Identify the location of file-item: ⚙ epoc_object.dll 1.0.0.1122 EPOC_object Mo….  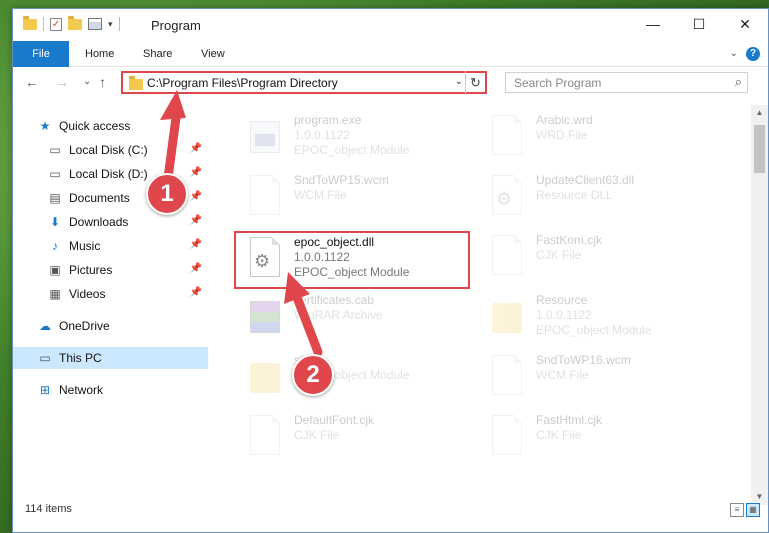
(352, 260).